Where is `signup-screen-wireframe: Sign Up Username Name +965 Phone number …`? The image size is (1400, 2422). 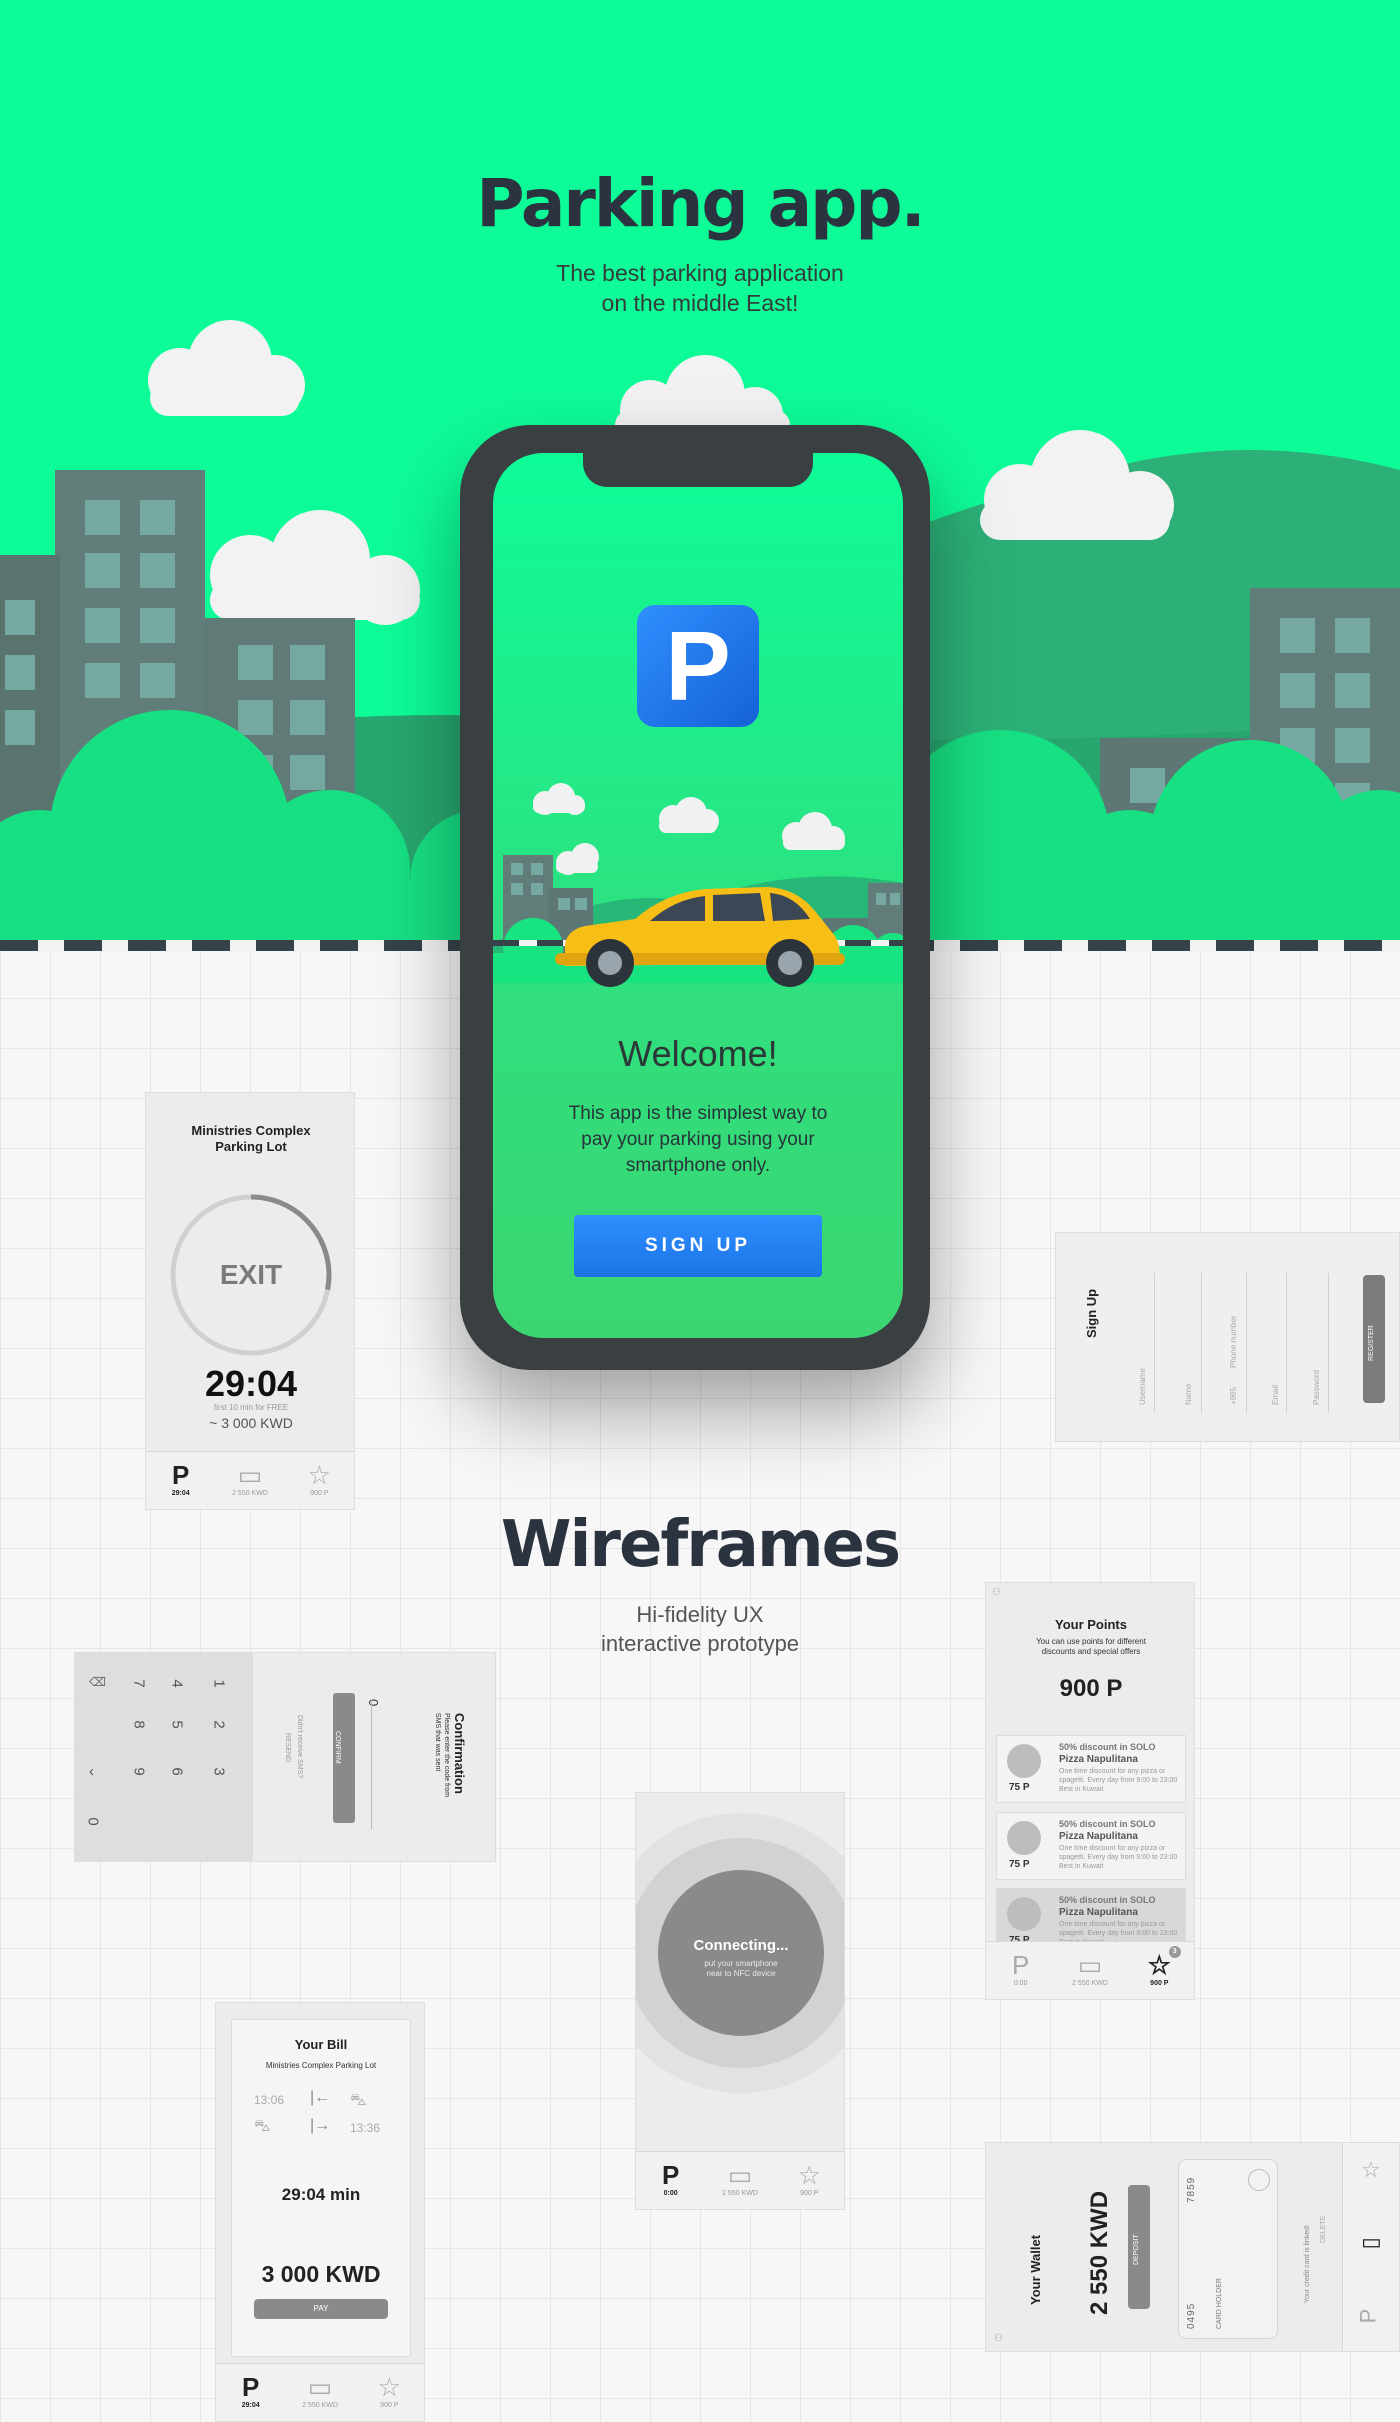 signup-screen-wireframe: Sign Up Username Name +965 Phone number … is located at coordinates (1227, 1337).